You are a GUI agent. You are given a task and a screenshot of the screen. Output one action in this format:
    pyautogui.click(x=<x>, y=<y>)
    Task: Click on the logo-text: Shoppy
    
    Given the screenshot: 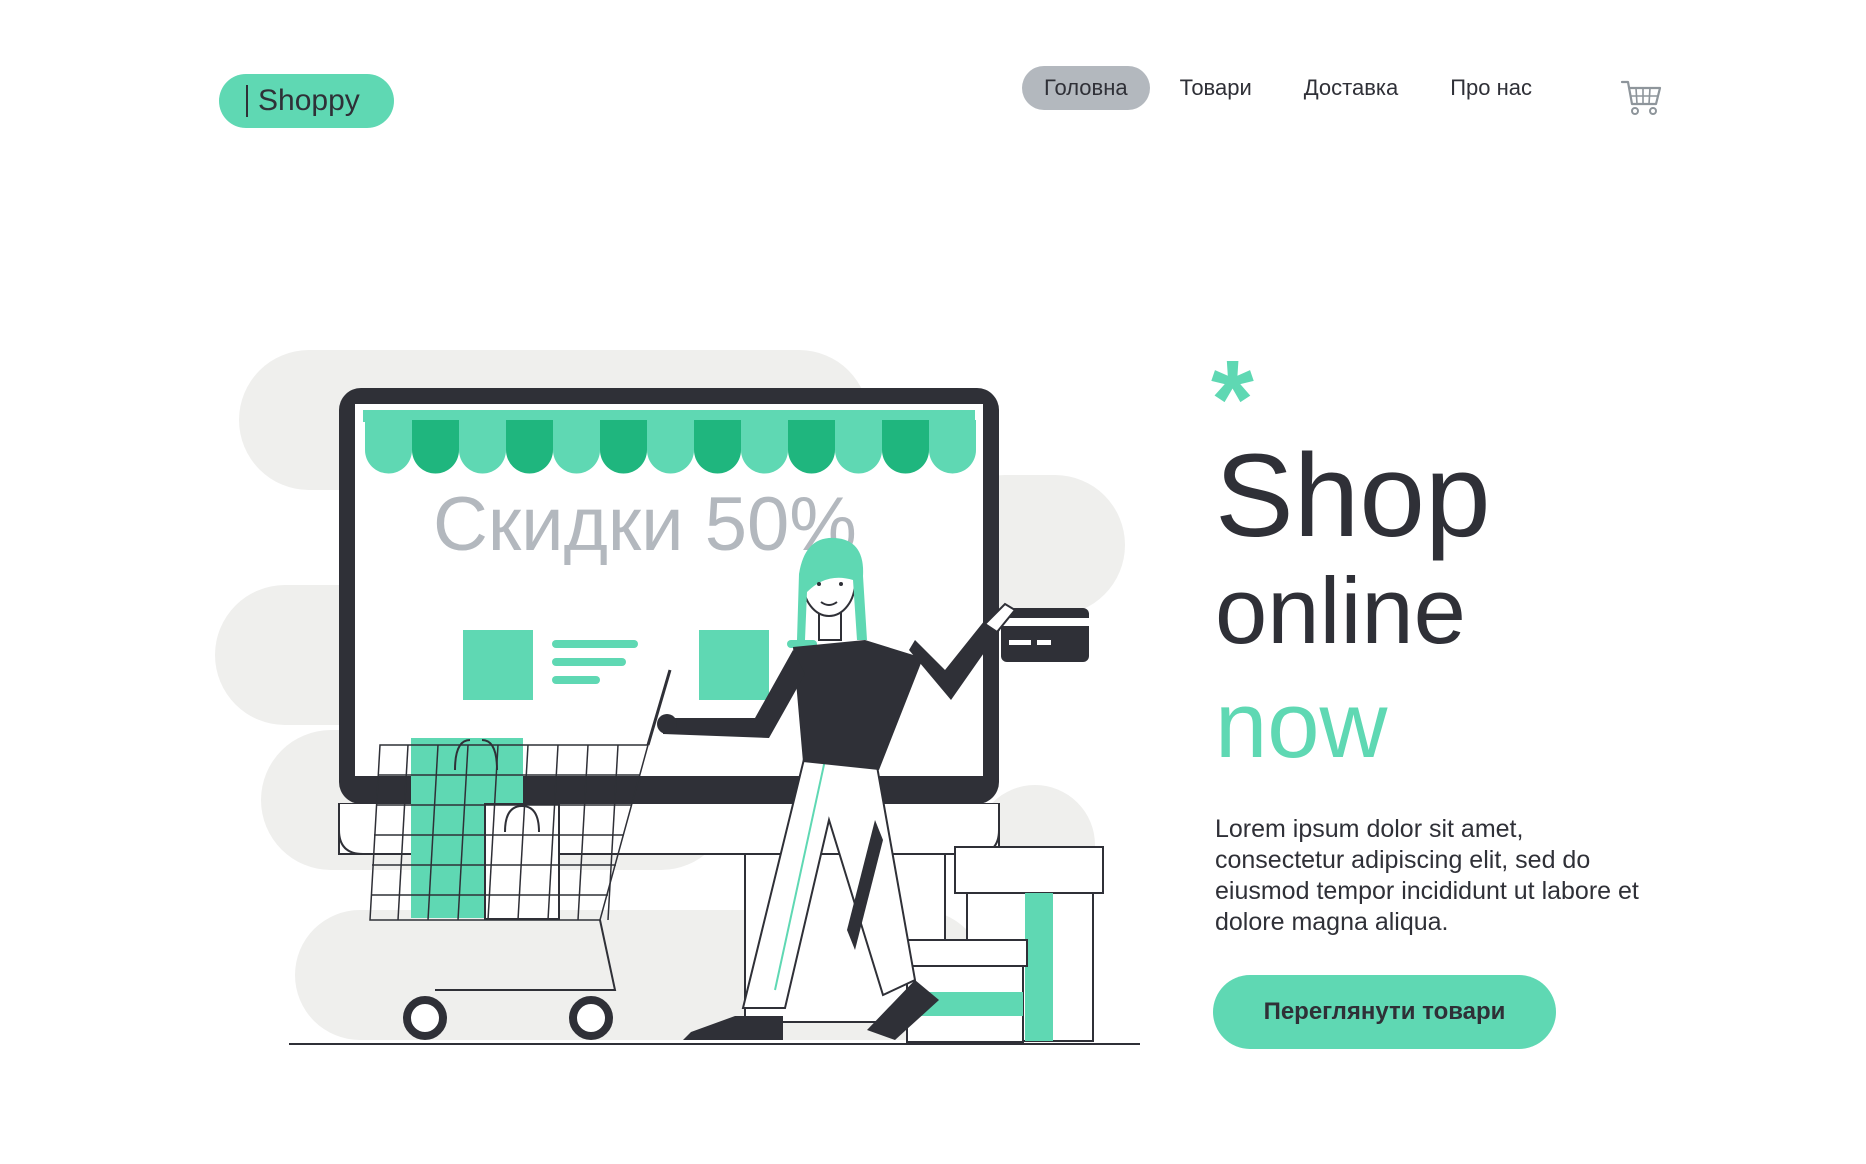 What is the action you would take?
    pyautogui.click(x=309, y=100)
    